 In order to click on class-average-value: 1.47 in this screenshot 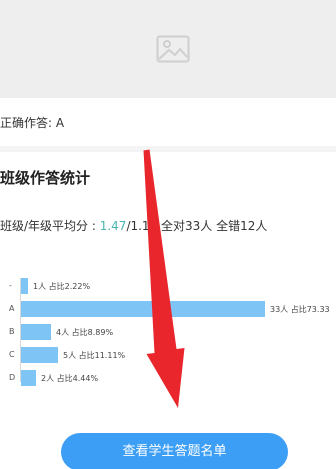, I will do `click(113, 226)`.